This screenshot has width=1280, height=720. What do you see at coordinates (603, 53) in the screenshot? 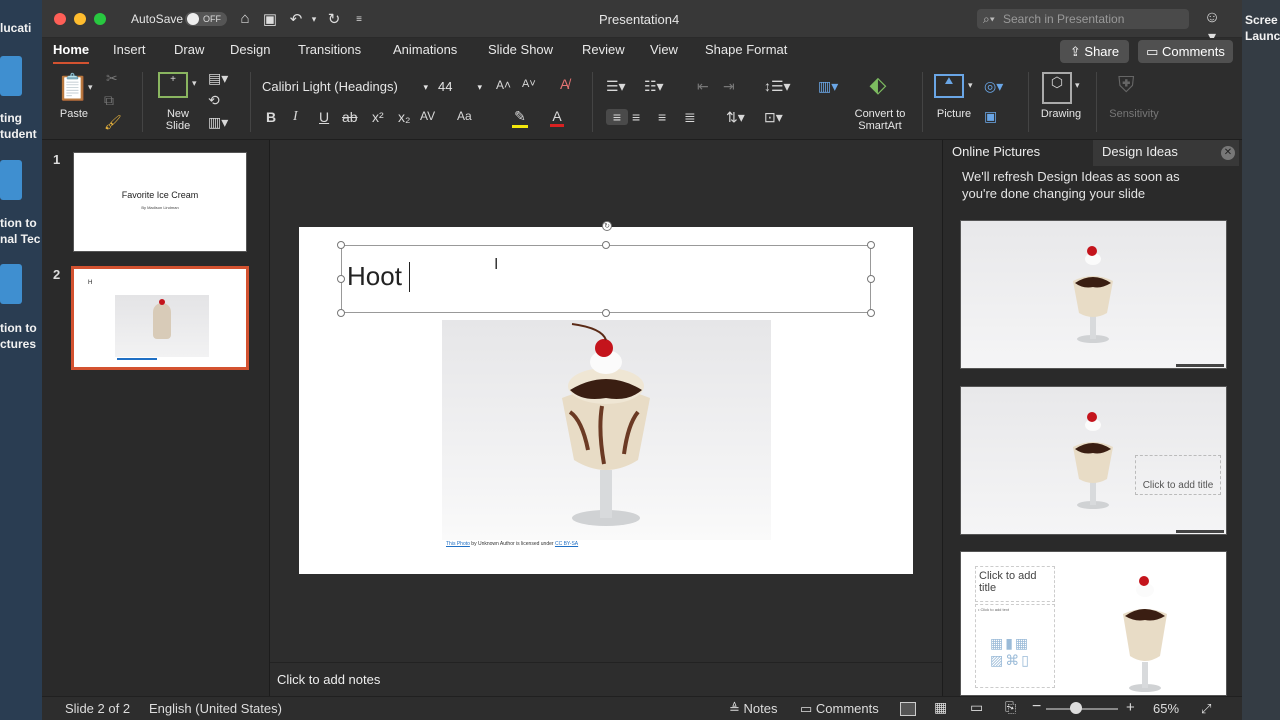
I see `tab-review: Review` at bounding box center [603, 53].